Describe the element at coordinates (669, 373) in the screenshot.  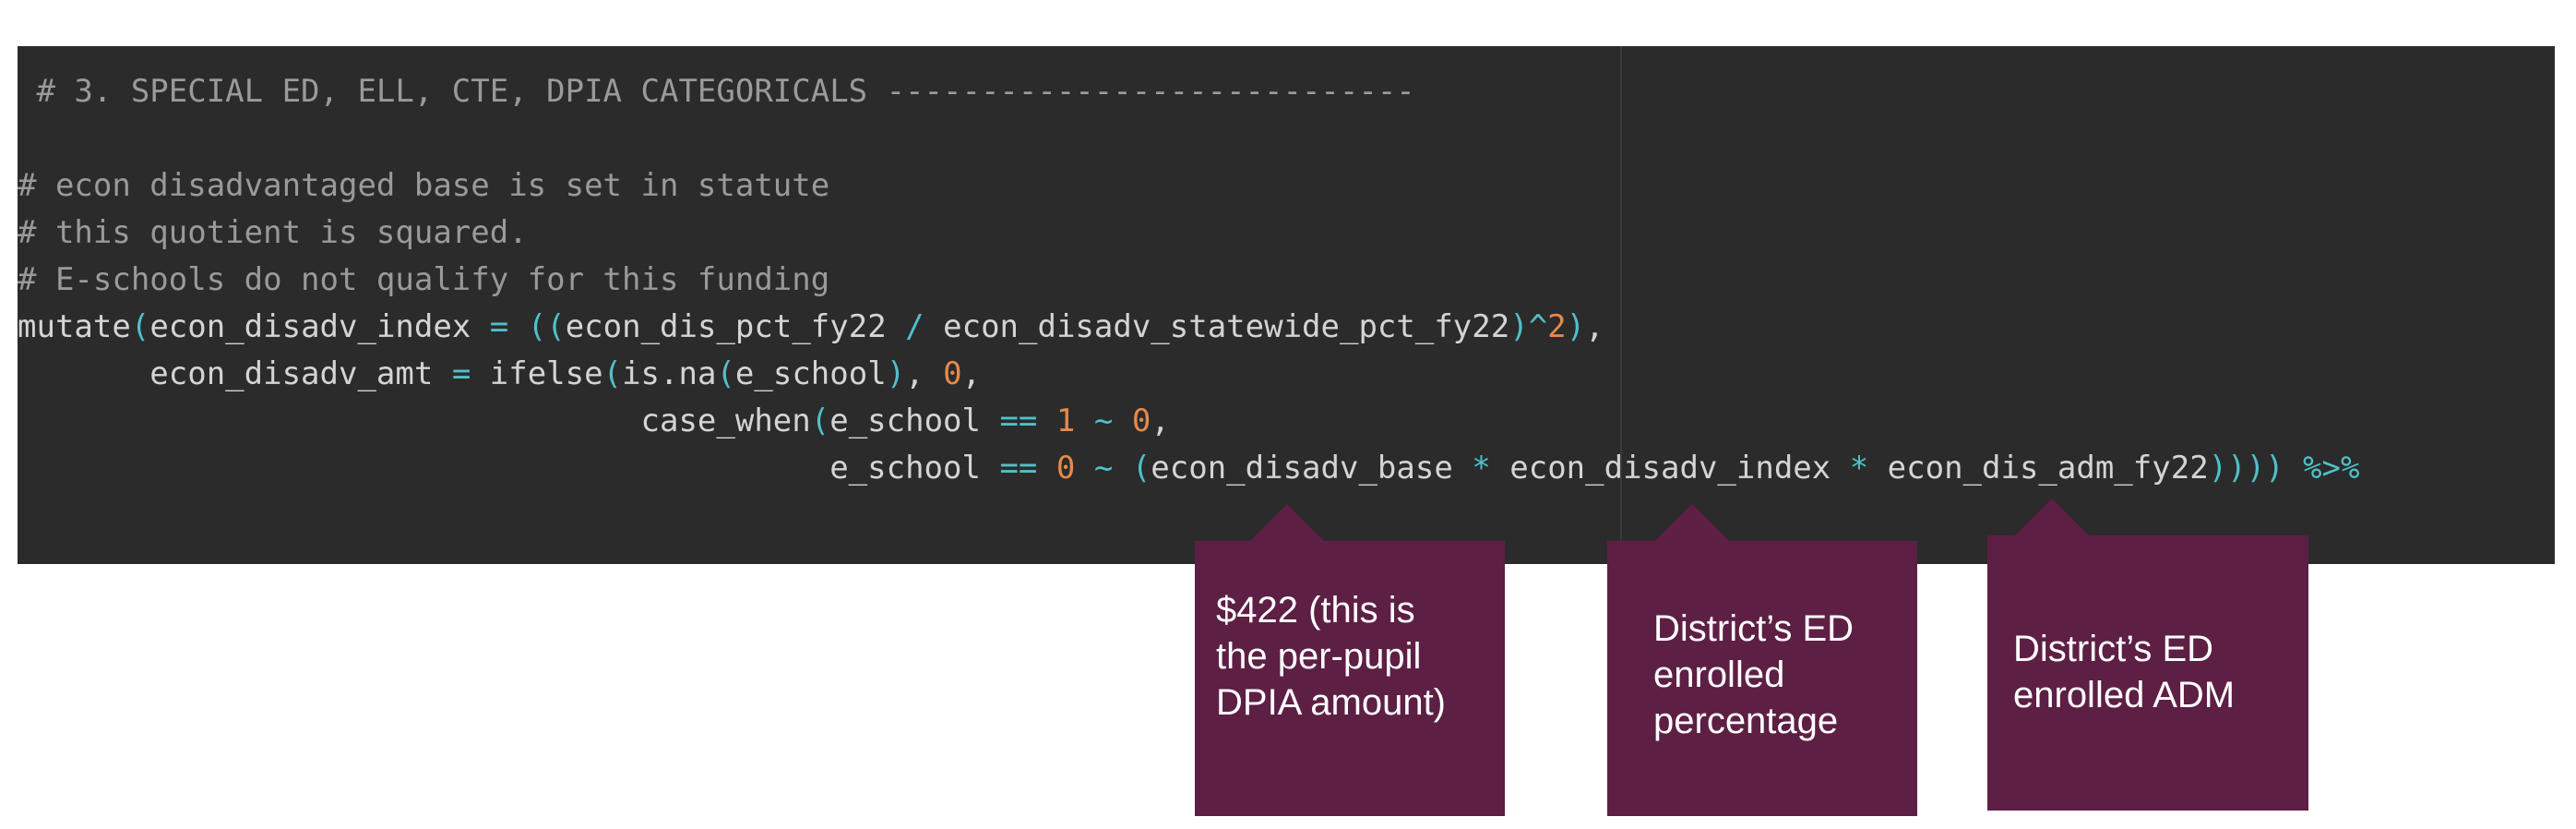
I see `code-token: is.na` at that location.